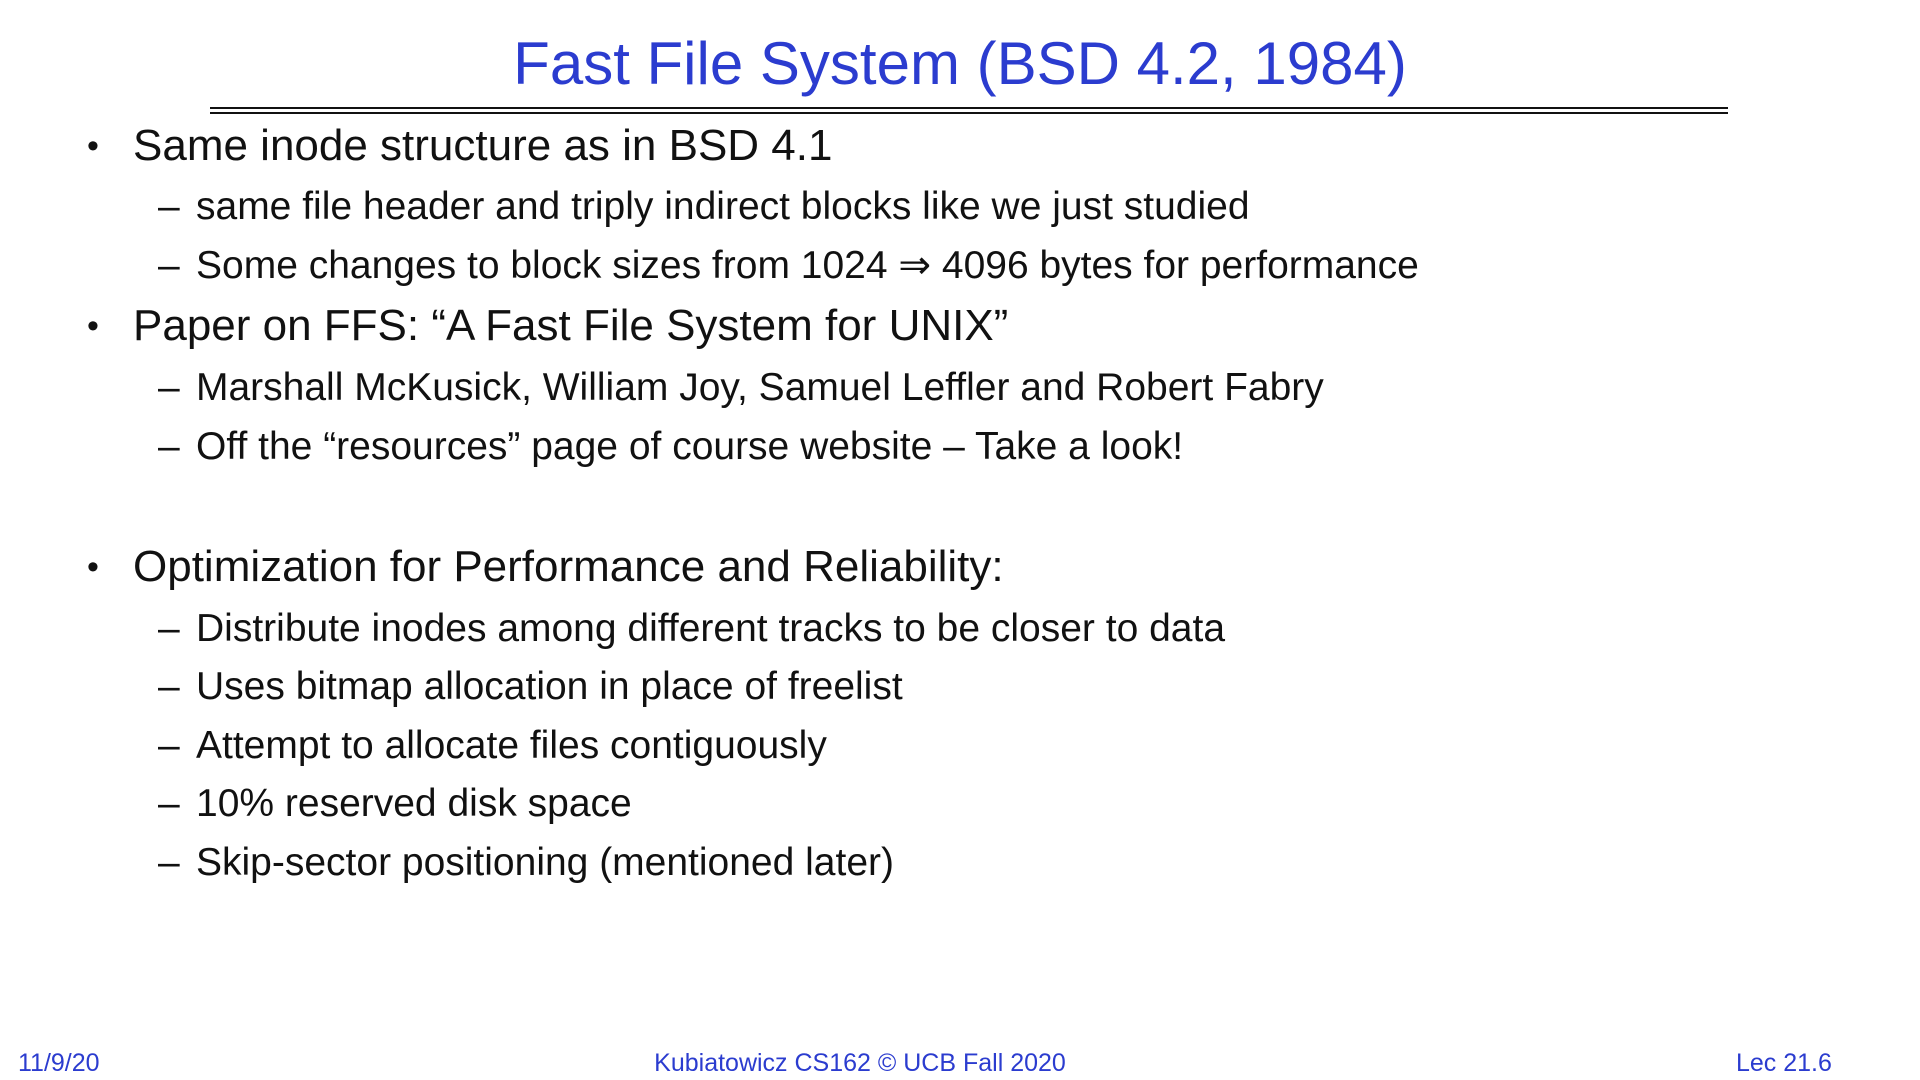 Image resolution: width=1920 pixels, height=1080 pixels. I want to click on sub-bullet-text: 10% reserved disk space, so click(414, 803).